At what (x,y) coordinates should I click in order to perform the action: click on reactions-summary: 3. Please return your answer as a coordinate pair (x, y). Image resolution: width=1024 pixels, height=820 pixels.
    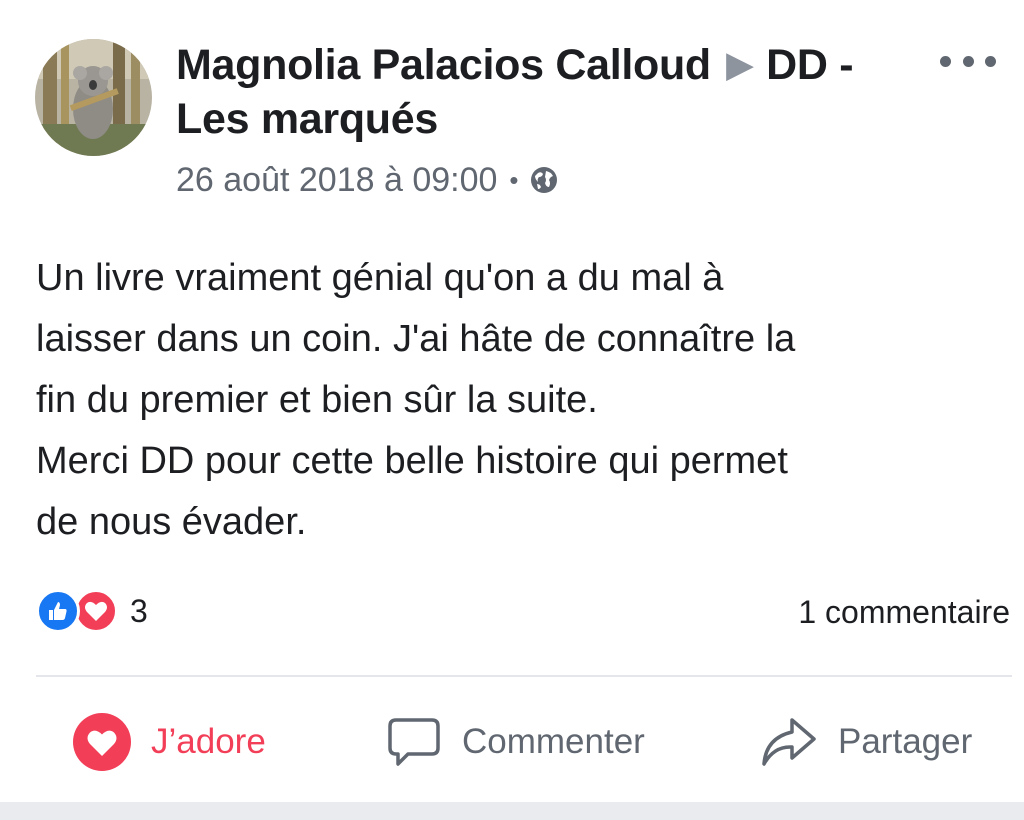
    Looking at the image, I should click on (92, 611).